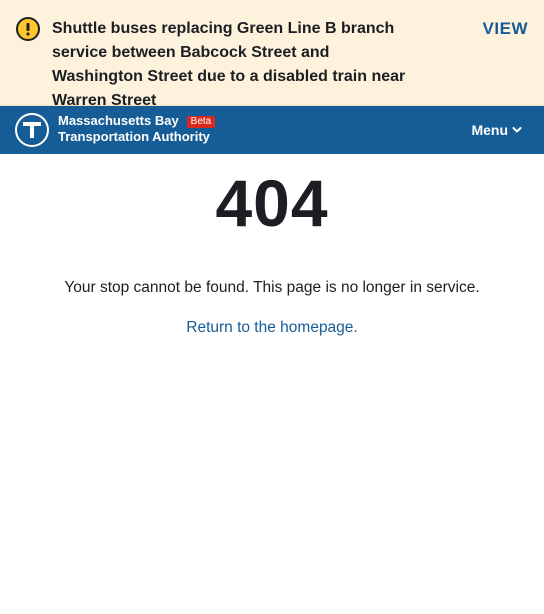 This screenshot has height=614, width=544. I want to click on error-code: 404, so click(272, 203).